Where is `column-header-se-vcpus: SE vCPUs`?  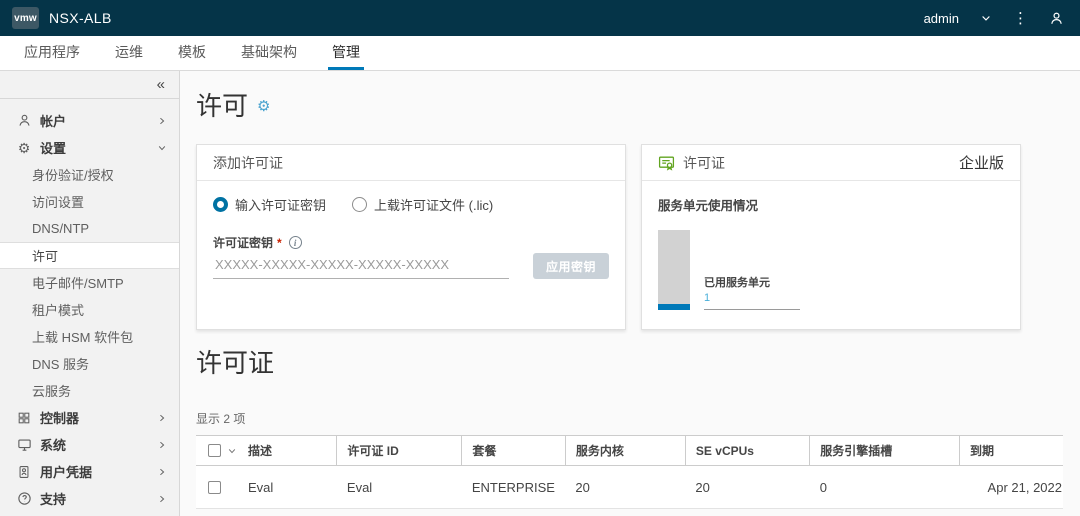
column-header-se-vcpus: SE vCPUs is located at coordinates (747, 450).